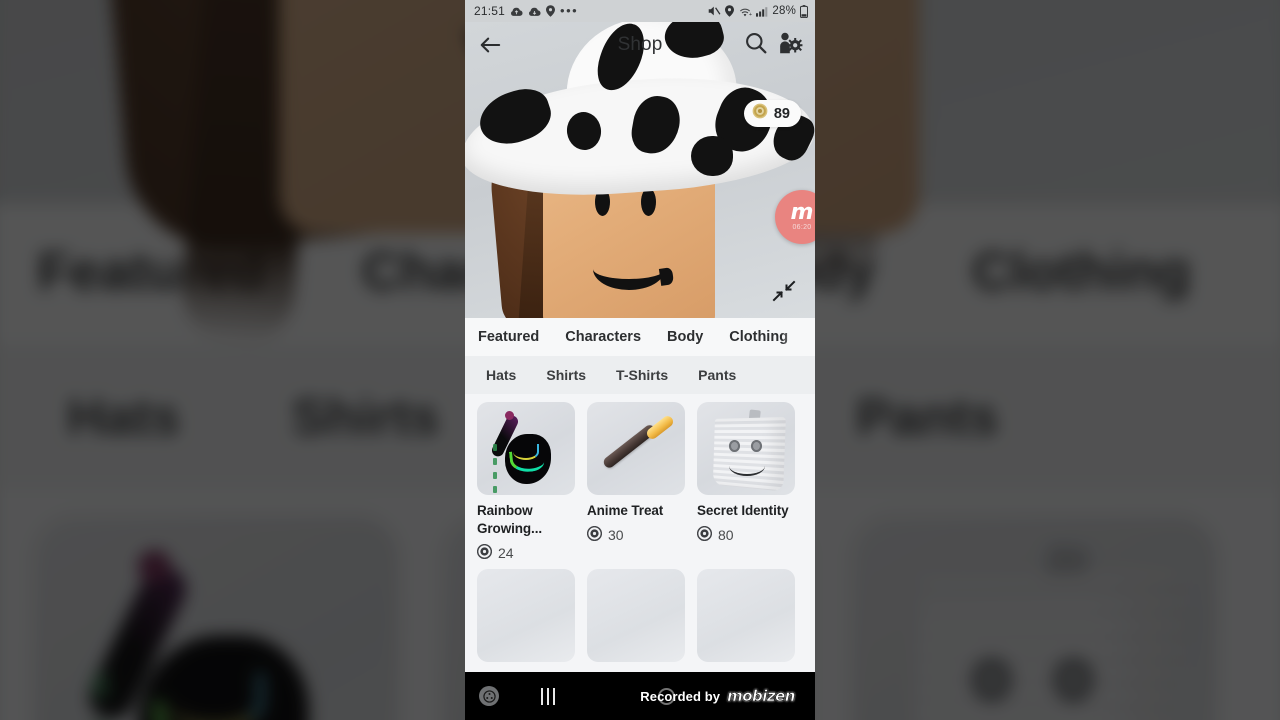 Image resolution: width=1280 pixels, height=720 pixels. I want to click on secret-identity-thumb-art, so click(746, 448).